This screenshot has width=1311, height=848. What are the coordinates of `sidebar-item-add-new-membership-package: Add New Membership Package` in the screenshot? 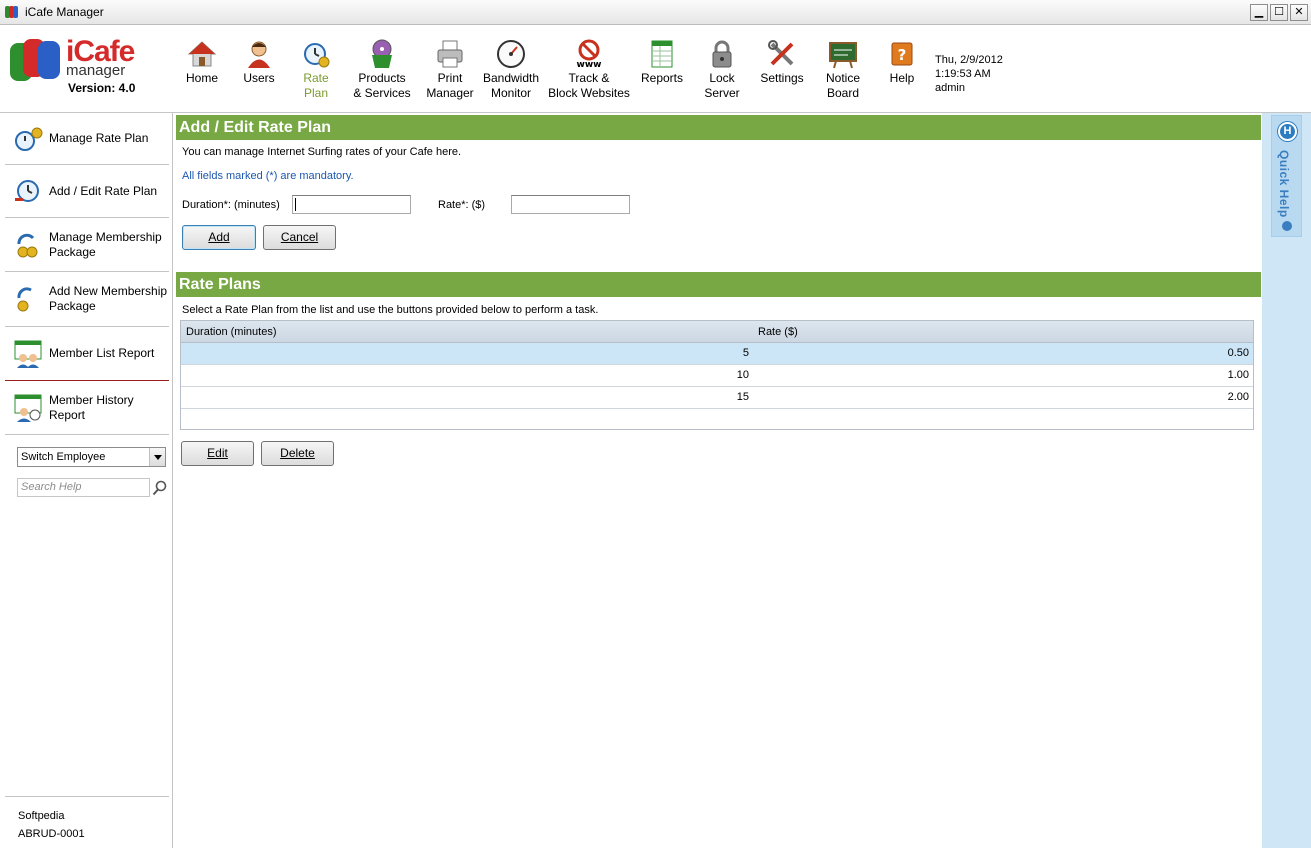 It's located at (87, 299).